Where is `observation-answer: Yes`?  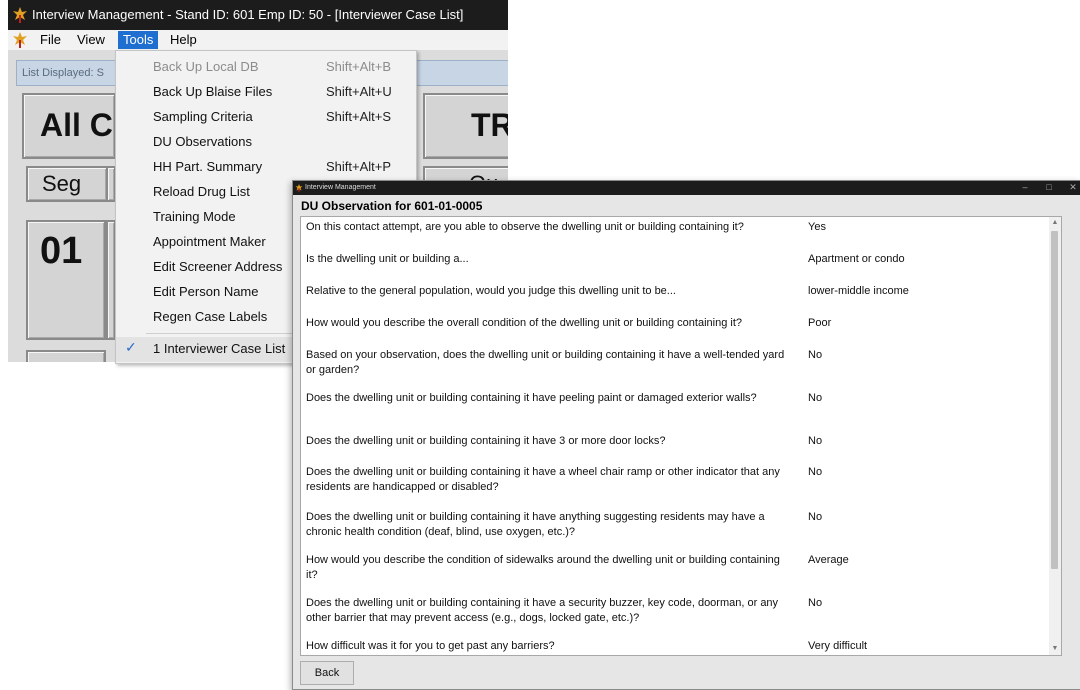
observation-answer: Yes is located at coordinates (817, 227).